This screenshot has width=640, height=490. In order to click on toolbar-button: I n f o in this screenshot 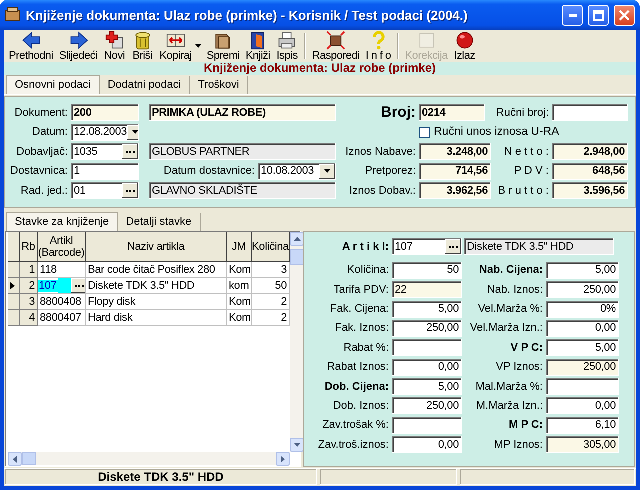, I will do `click(378, 46)`.